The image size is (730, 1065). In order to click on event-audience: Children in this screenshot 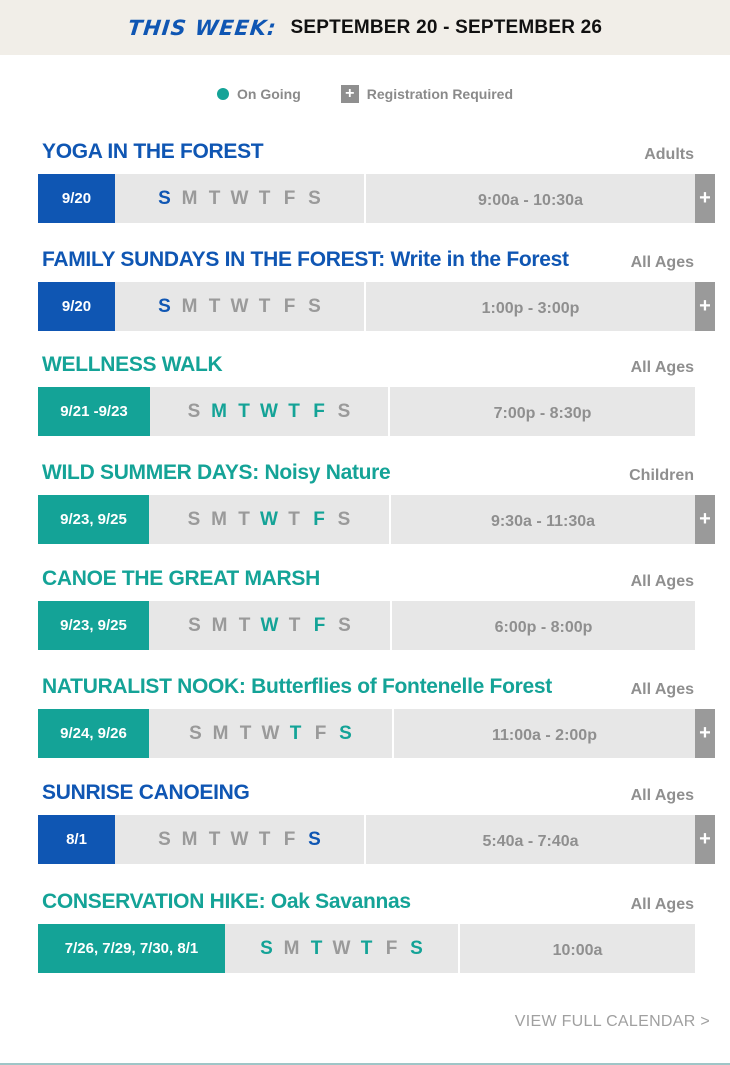, I will do `click(661, 475)`.